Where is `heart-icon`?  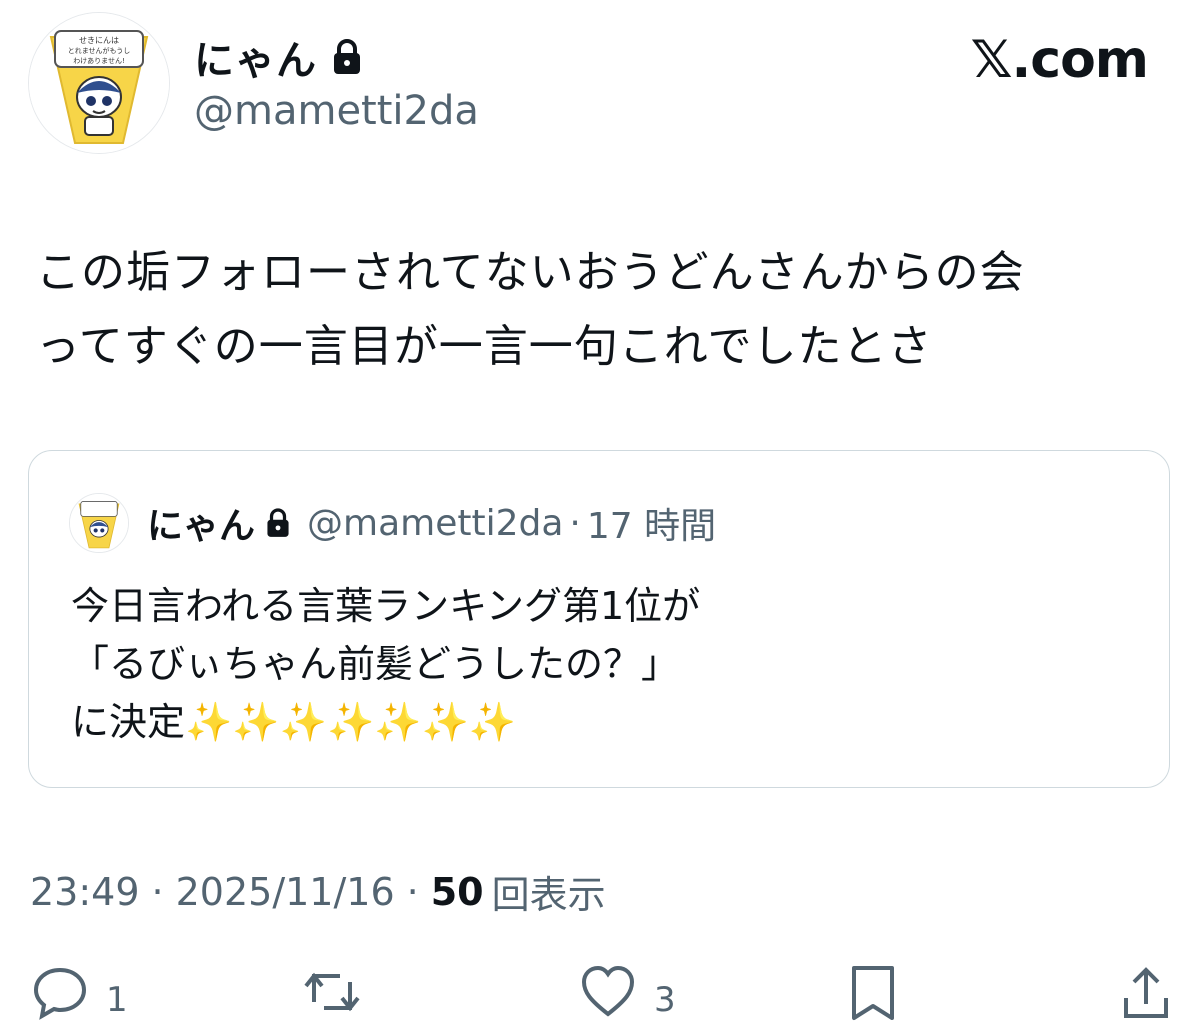
heart-icon is located at coordinates (608, 991).